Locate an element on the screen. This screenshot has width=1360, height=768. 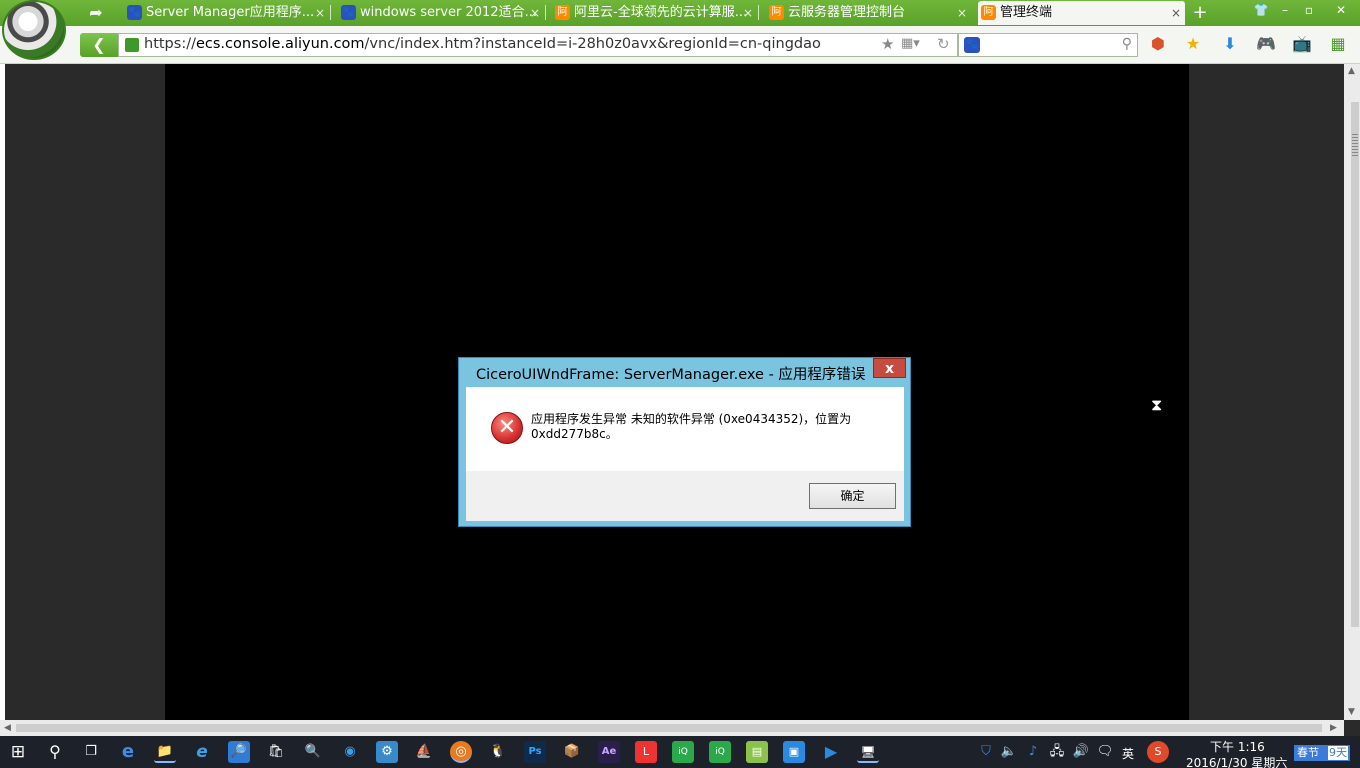
new-tab-button: + is located at coordinates (1200, 13).